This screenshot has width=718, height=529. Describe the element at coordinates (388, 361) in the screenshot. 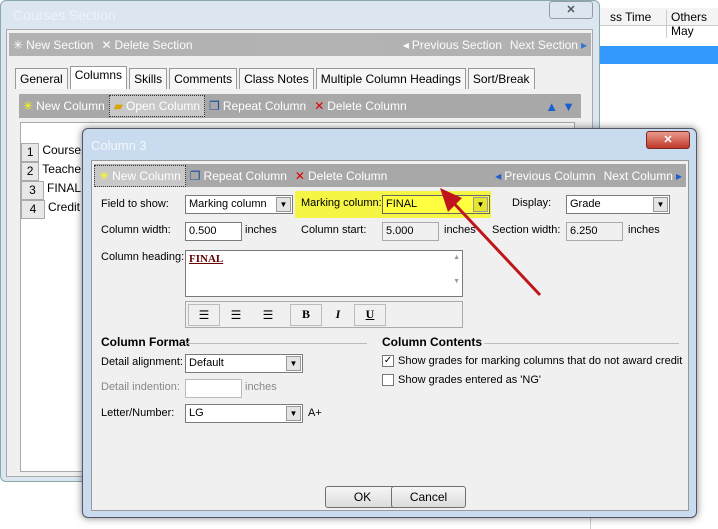

I see `checkbox-checked-icon: ✓` at that location.